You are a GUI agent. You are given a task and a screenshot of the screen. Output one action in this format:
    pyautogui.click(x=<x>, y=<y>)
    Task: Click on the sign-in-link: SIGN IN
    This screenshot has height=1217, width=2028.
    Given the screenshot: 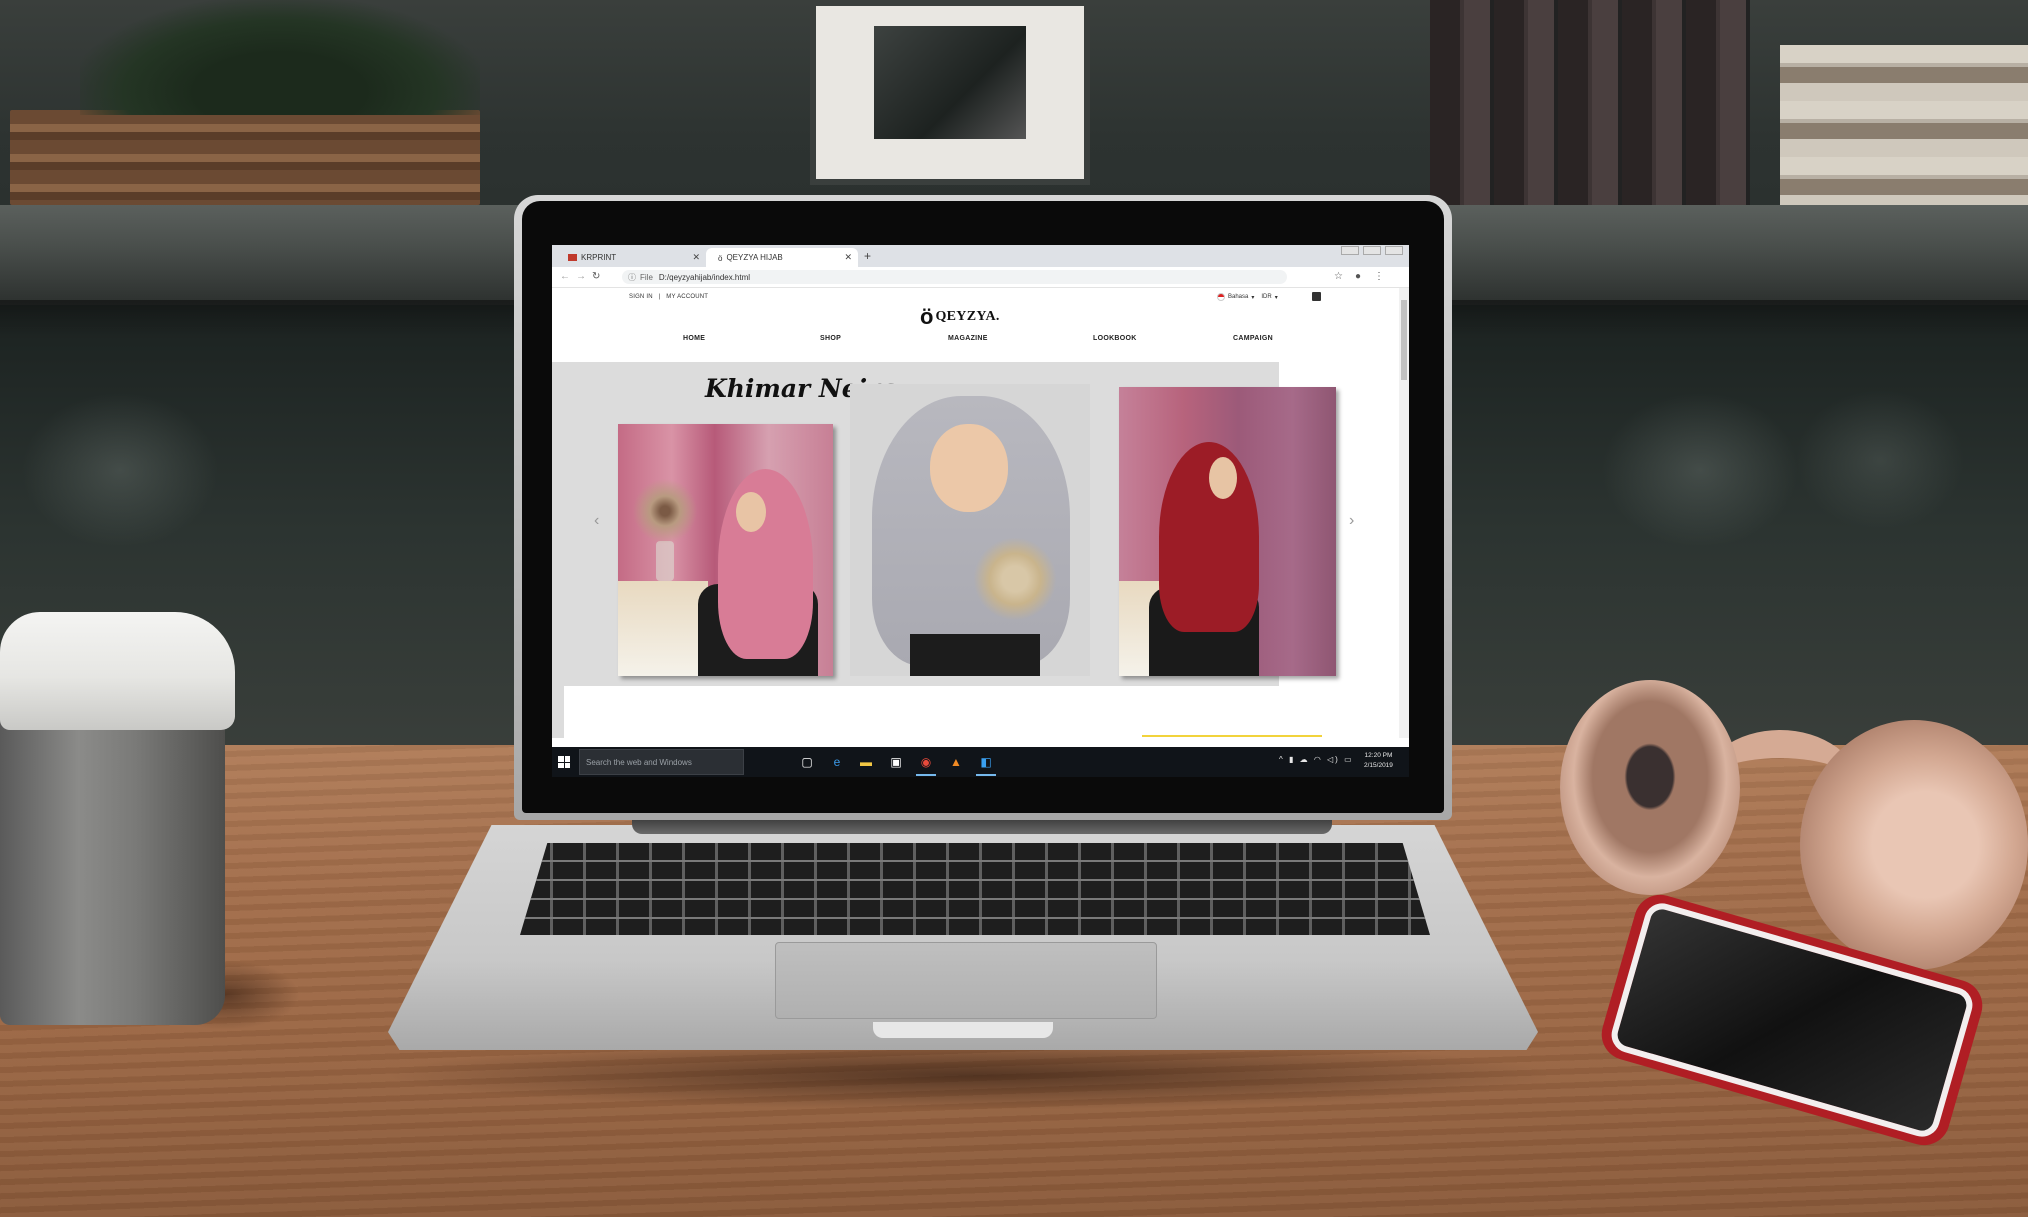 What is the action you would take?
    pyautogui.click(x=641, y=297)
    